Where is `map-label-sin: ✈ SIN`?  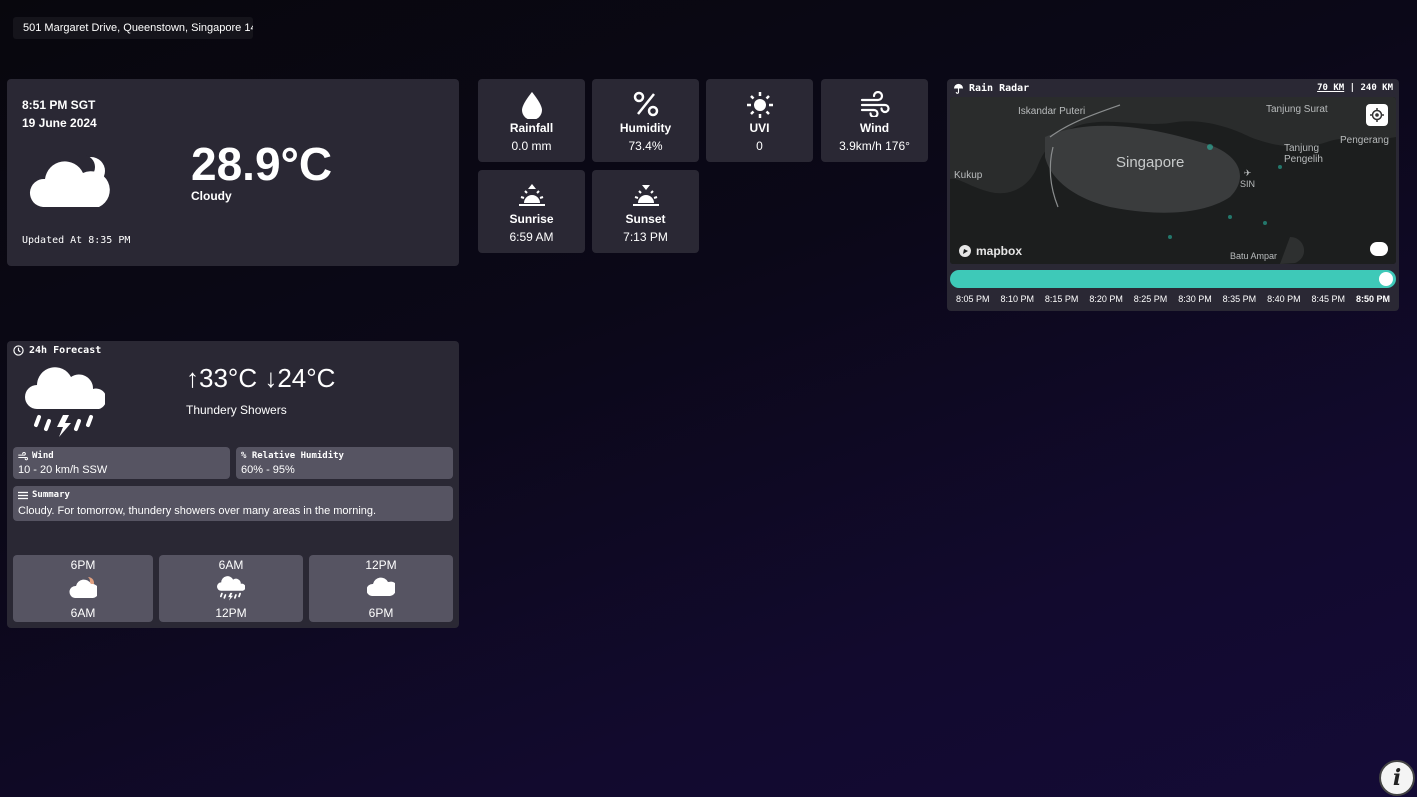 map-label-sin: ✈ SIN is located at coordinates (1248, 178).